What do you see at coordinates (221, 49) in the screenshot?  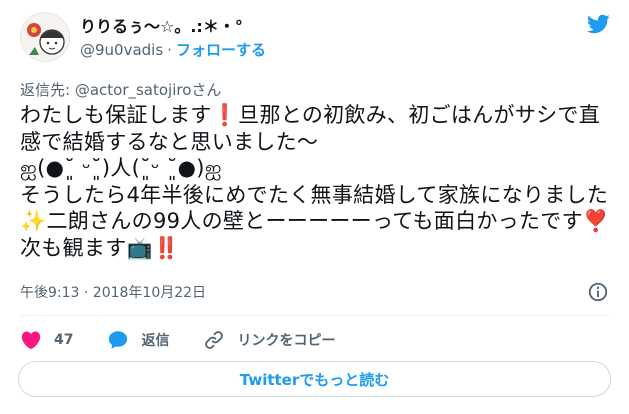 I see `follow-button: フォローする` at bounding box center [221, 49].